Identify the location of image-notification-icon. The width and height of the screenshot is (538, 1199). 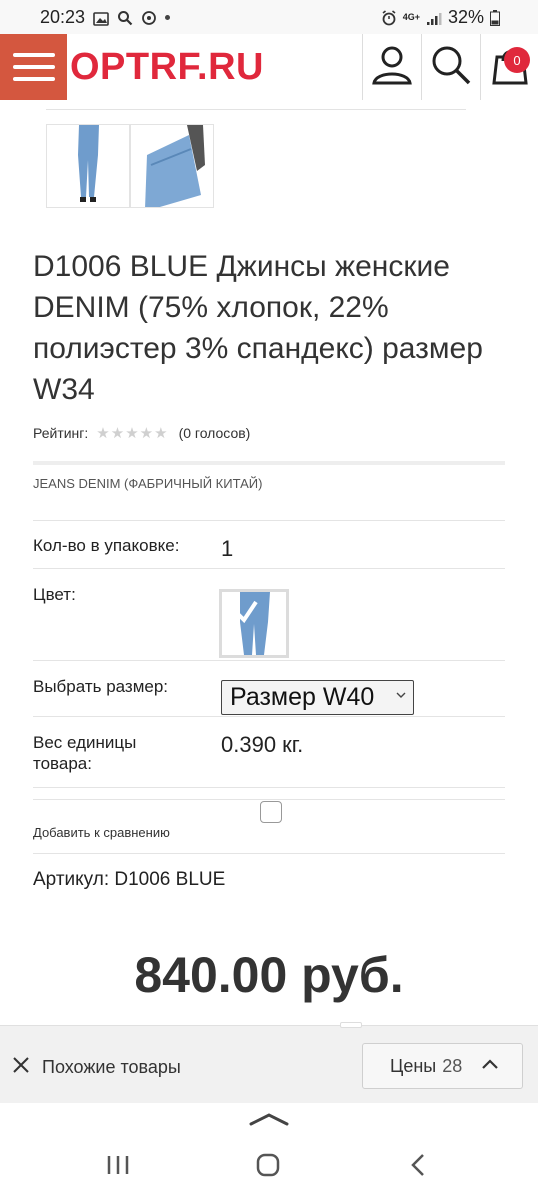
(101, 18).